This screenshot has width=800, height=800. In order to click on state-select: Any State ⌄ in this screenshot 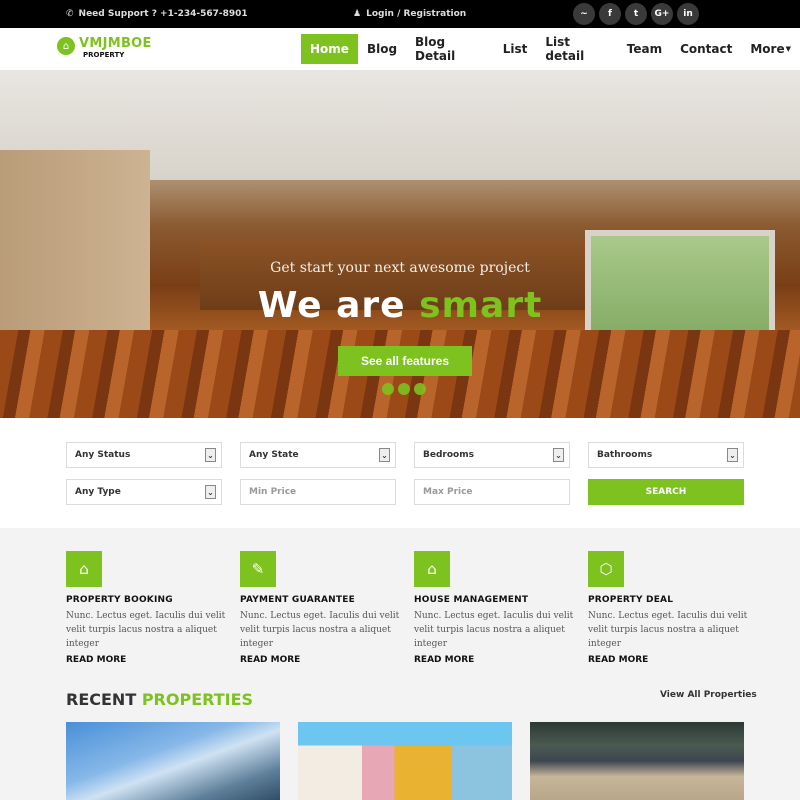, I will do `click(318, 455)`.